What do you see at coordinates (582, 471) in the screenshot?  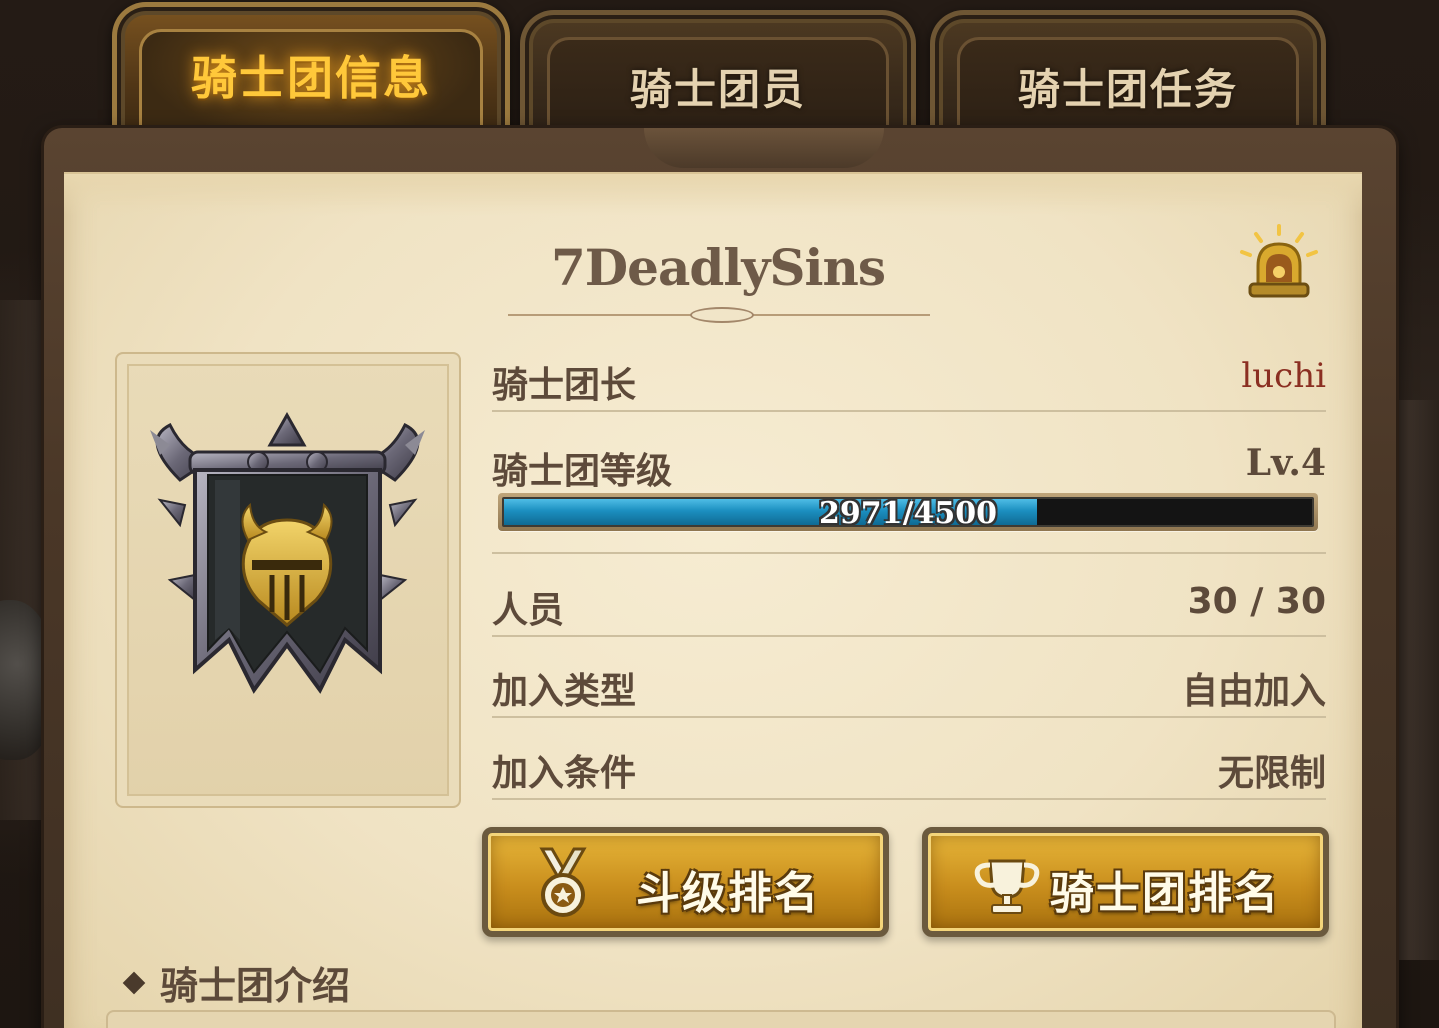 I see `guild-level-label: 骑士团等级` at bounding box center [582, 471].